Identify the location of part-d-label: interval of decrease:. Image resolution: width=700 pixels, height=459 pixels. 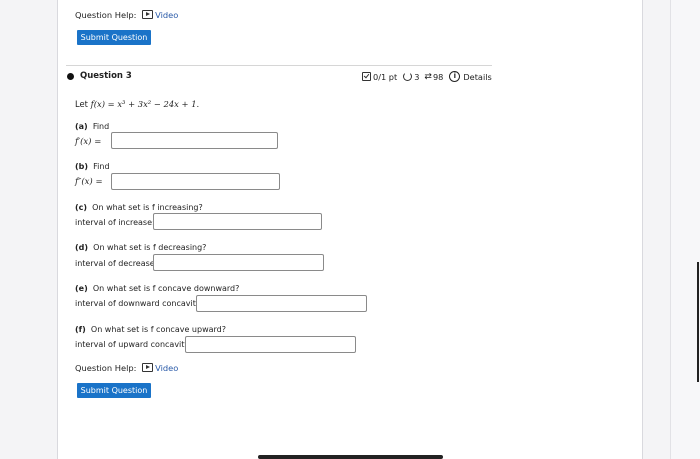
(116, 263).